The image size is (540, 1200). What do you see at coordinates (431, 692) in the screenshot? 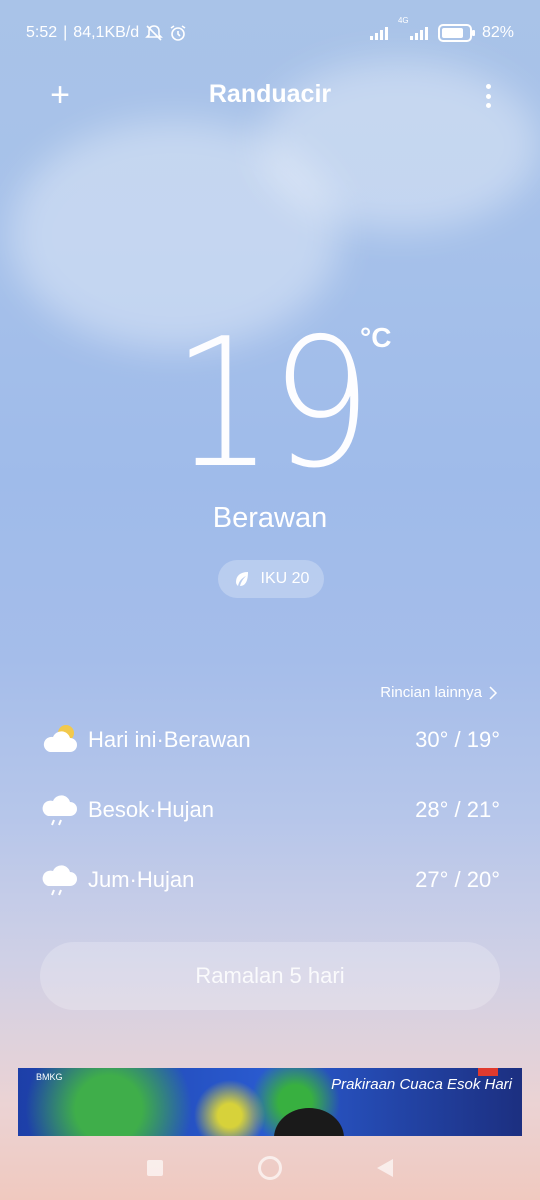
I see `more-details-label: Rincian lainnya` at bounding box center [431, 692].